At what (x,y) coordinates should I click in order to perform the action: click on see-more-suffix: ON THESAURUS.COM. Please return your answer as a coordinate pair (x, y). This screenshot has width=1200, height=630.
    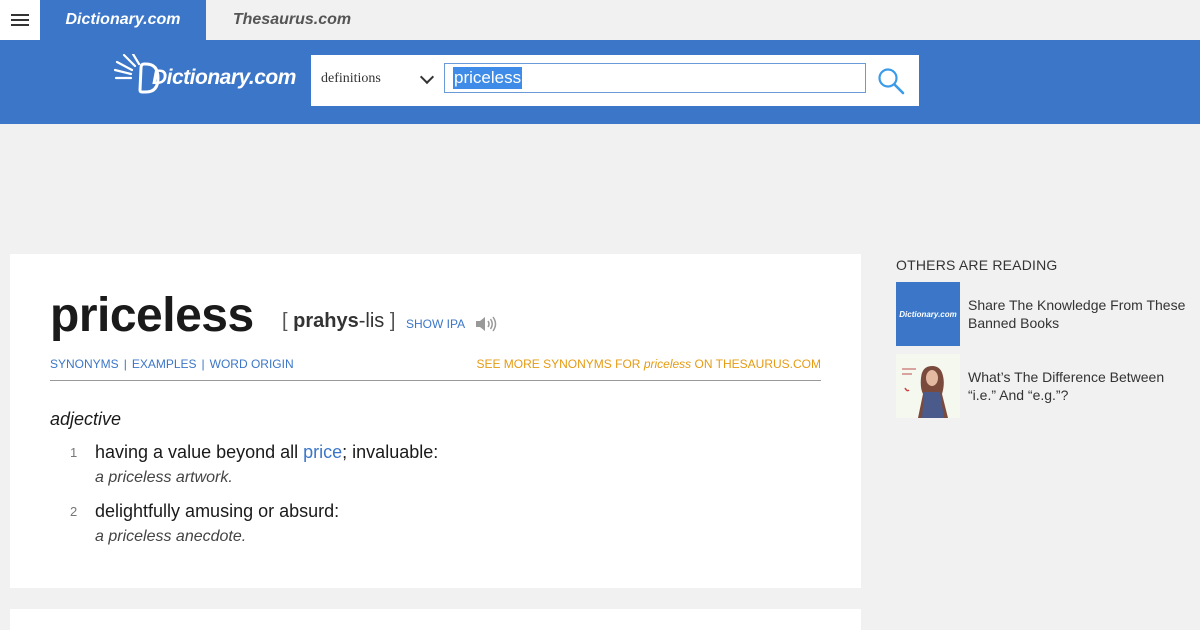
    Looking at the image, I should click on (757, 364).